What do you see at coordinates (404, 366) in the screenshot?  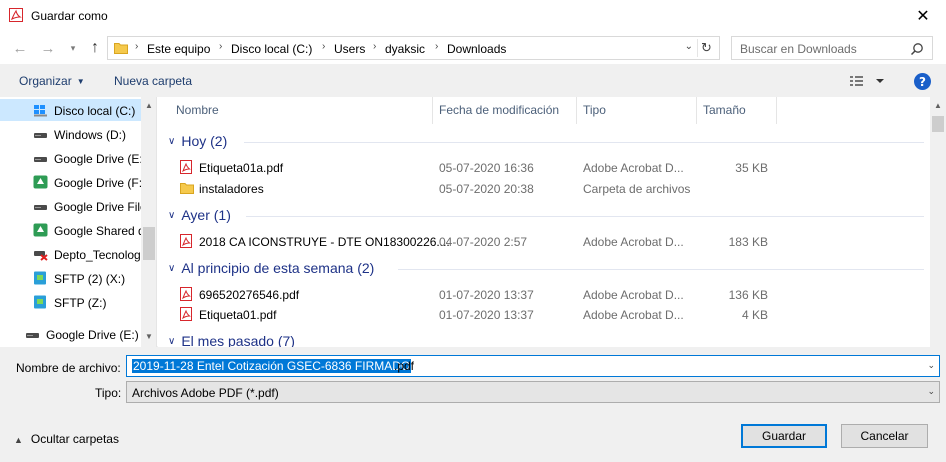 I see `filename-extension: .pdf` at bounding box center [404, 366].